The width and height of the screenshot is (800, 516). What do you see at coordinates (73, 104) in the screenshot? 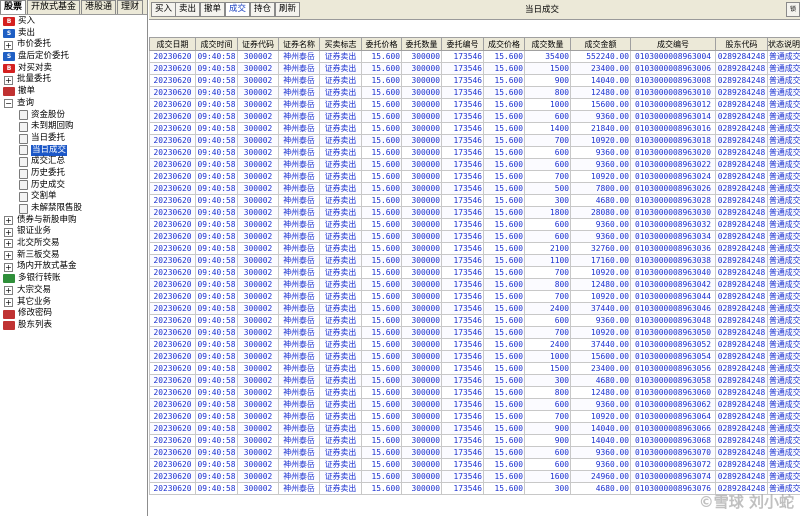
I see `tree-item-7: − 查询` at bounding box center [73, 104].